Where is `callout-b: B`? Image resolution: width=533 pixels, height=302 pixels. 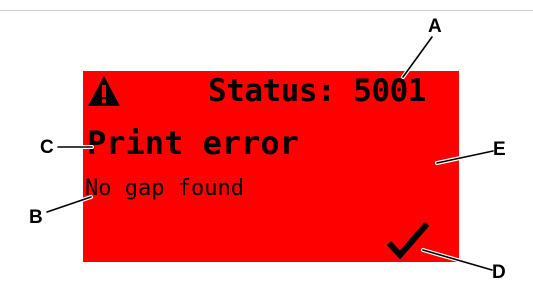 callout-b: B is located at coordinates (36, 217).